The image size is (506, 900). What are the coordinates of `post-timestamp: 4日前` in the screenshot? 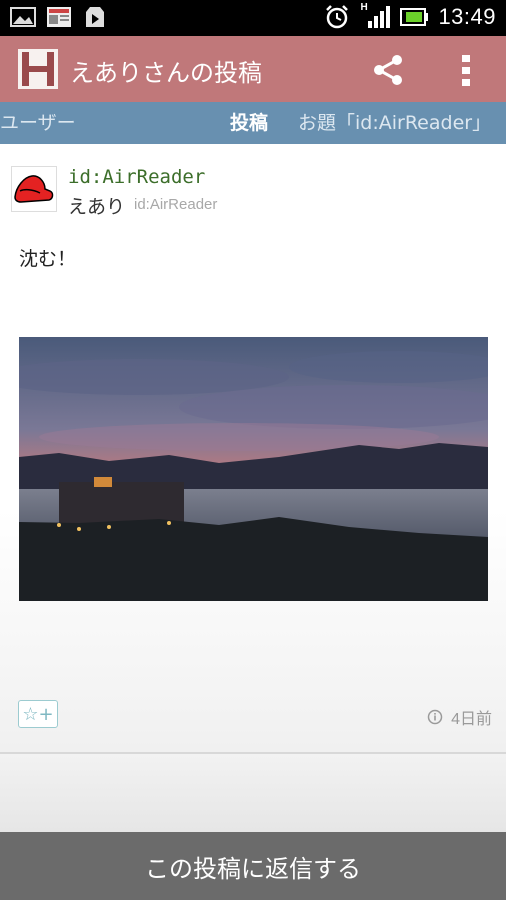 It's located at (471, 719).